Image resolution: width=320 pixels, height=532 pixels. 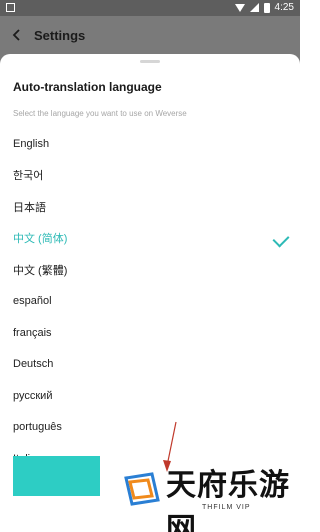 I want to click on status-bar: 4:25, so click(x=150, y=8).